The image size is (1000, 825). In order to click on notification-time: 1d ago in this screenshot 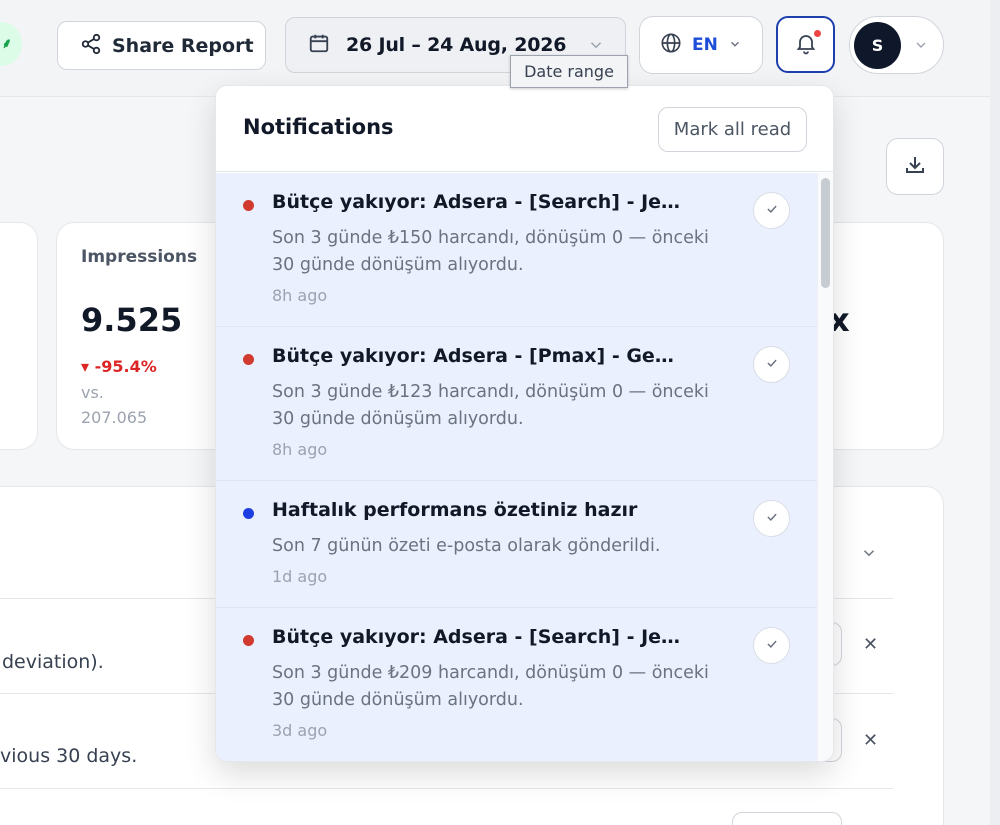, I will do `click(300, 576)`.